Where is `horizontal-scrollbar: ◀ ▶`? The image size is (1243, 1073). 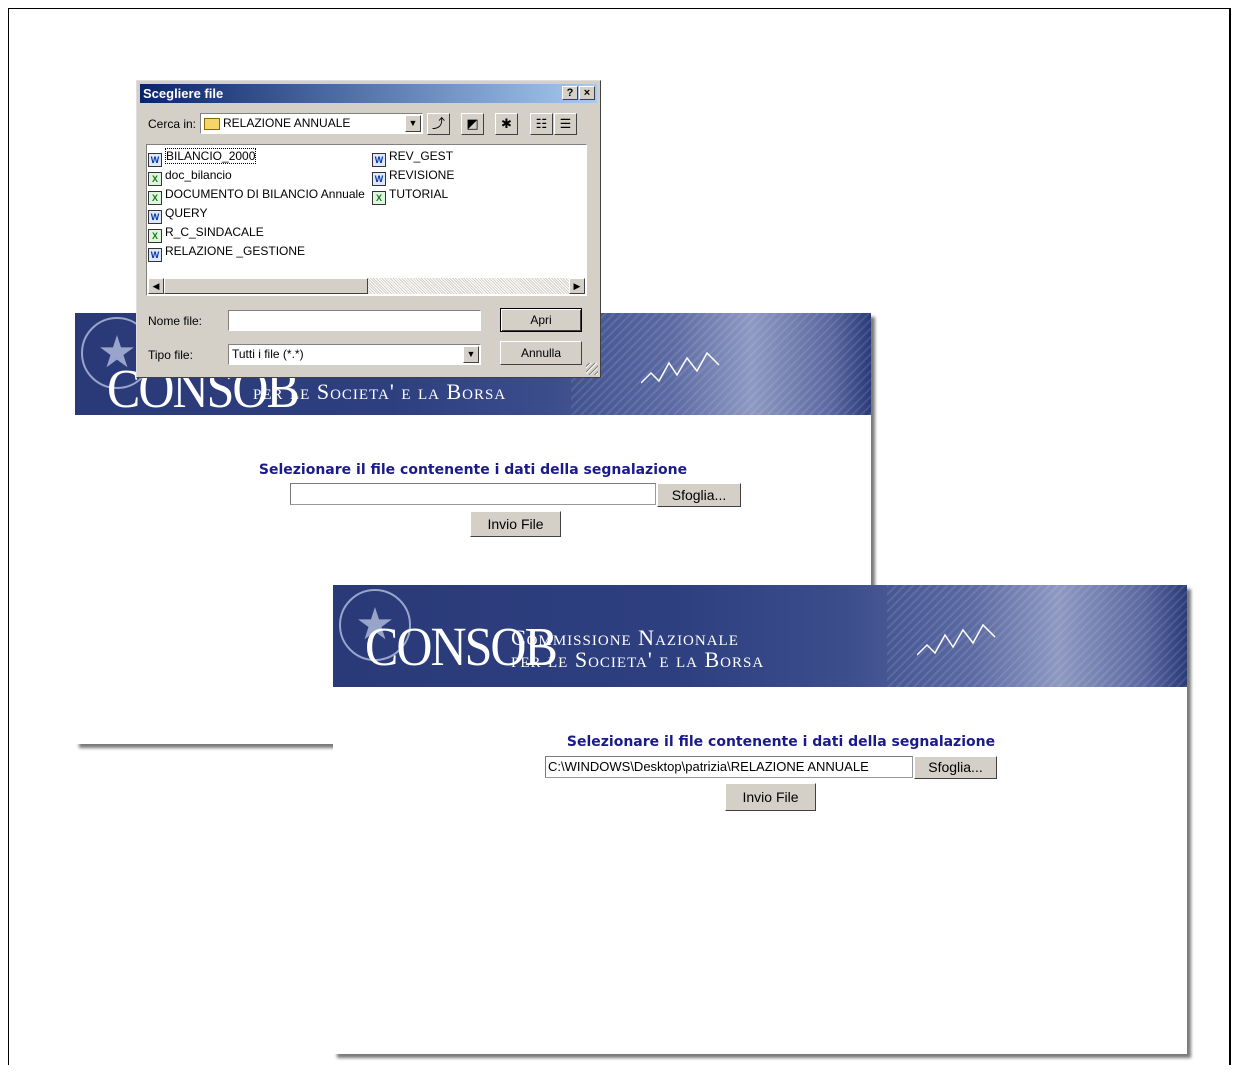 horizontal-scrollbar: ◀ ▶ is located at coordinates (366, 286).